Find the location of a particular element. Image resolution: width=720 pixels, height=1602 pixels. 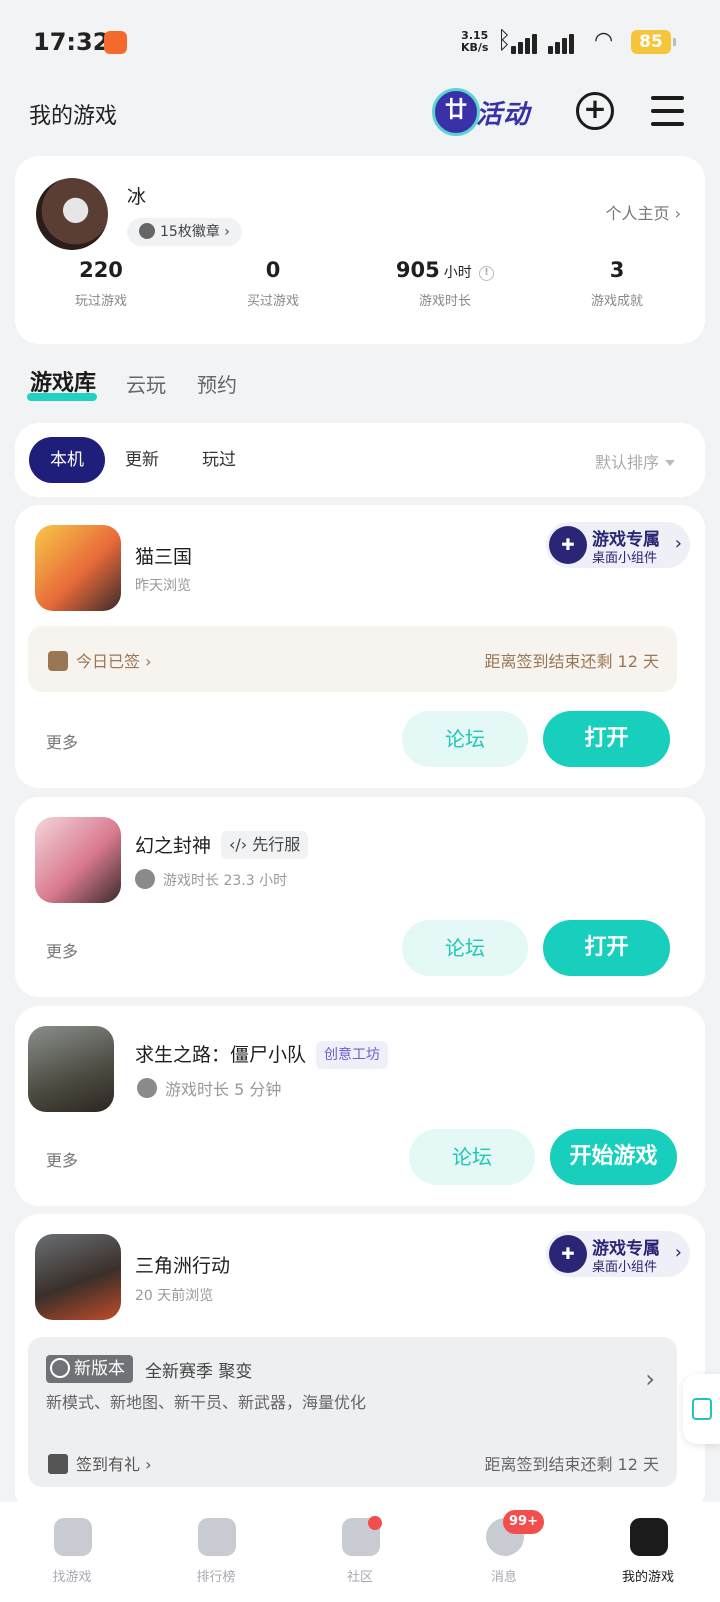

stat-achievements: 3 游戏成就 is located at coordinates (617, 283).